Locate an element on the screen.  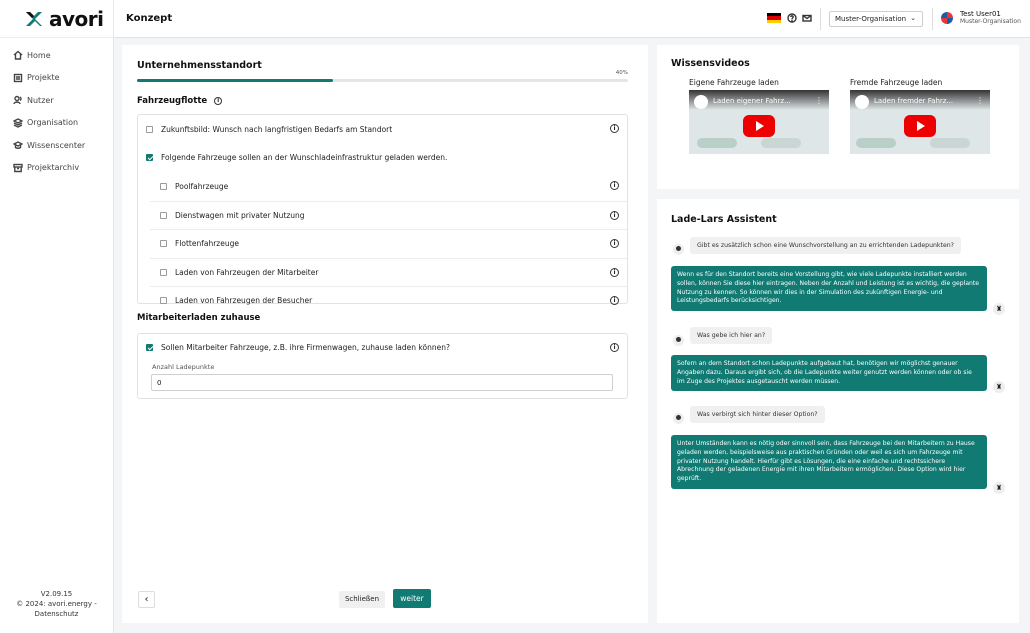
checkbox-vehicles is located at coordinates (149, 158).